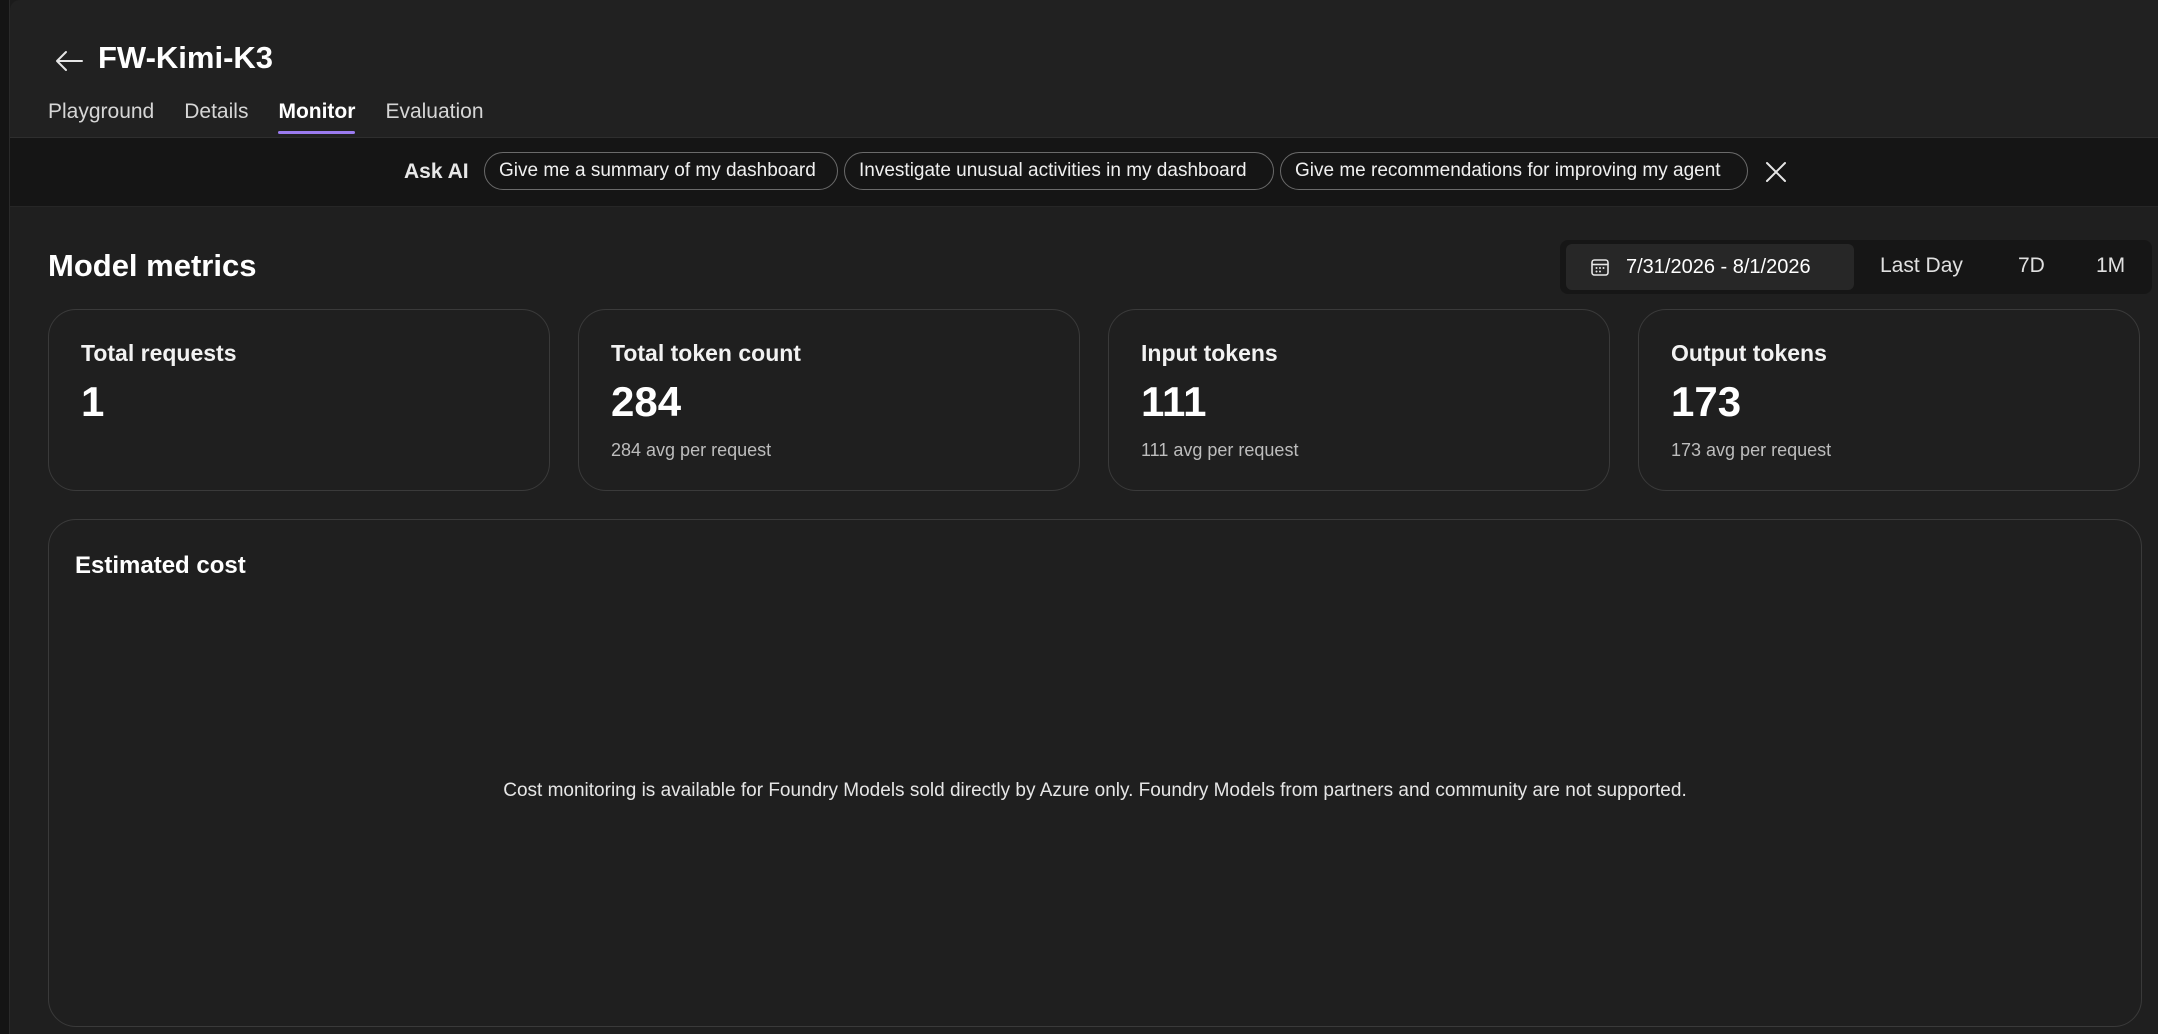 This screenshot has height=1034, width=2158. Describe the element at coordinates (1359, 400) in the screenshot. I see `input-tokens-card: Input tokens 111 111 avg per request` at that location.